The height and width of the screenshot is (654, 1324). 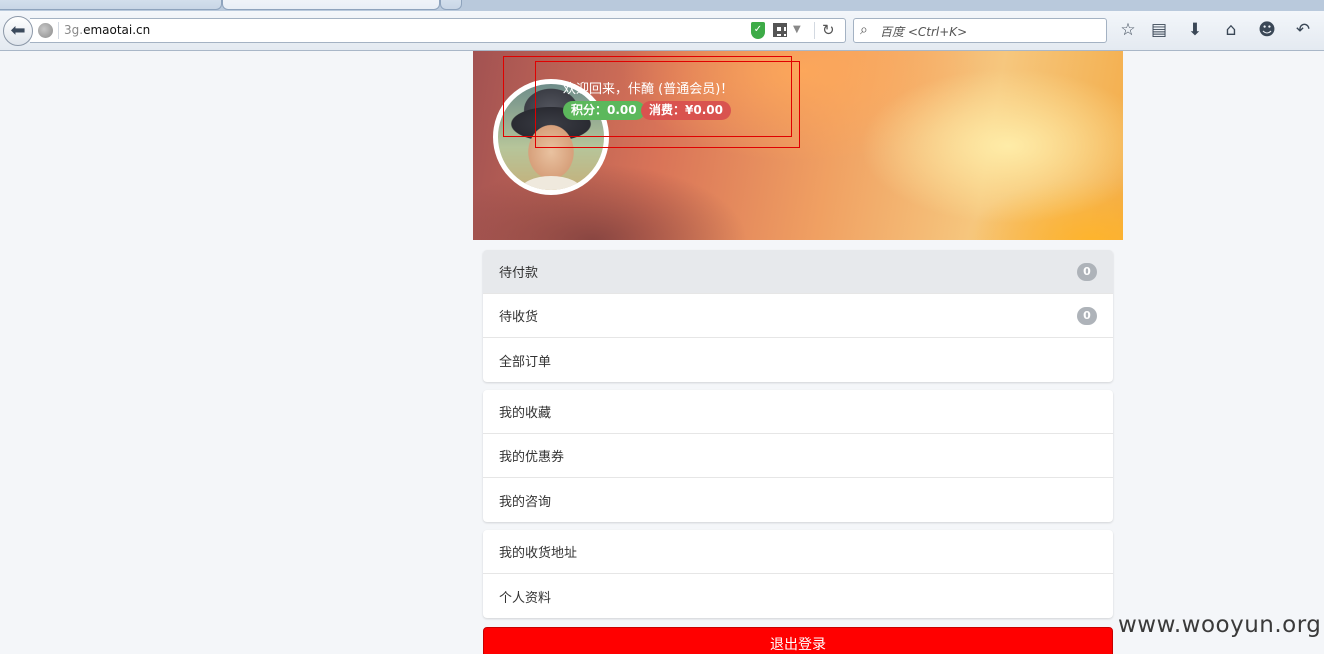 I want to click on globe-icon, so click(x=45, y=30).